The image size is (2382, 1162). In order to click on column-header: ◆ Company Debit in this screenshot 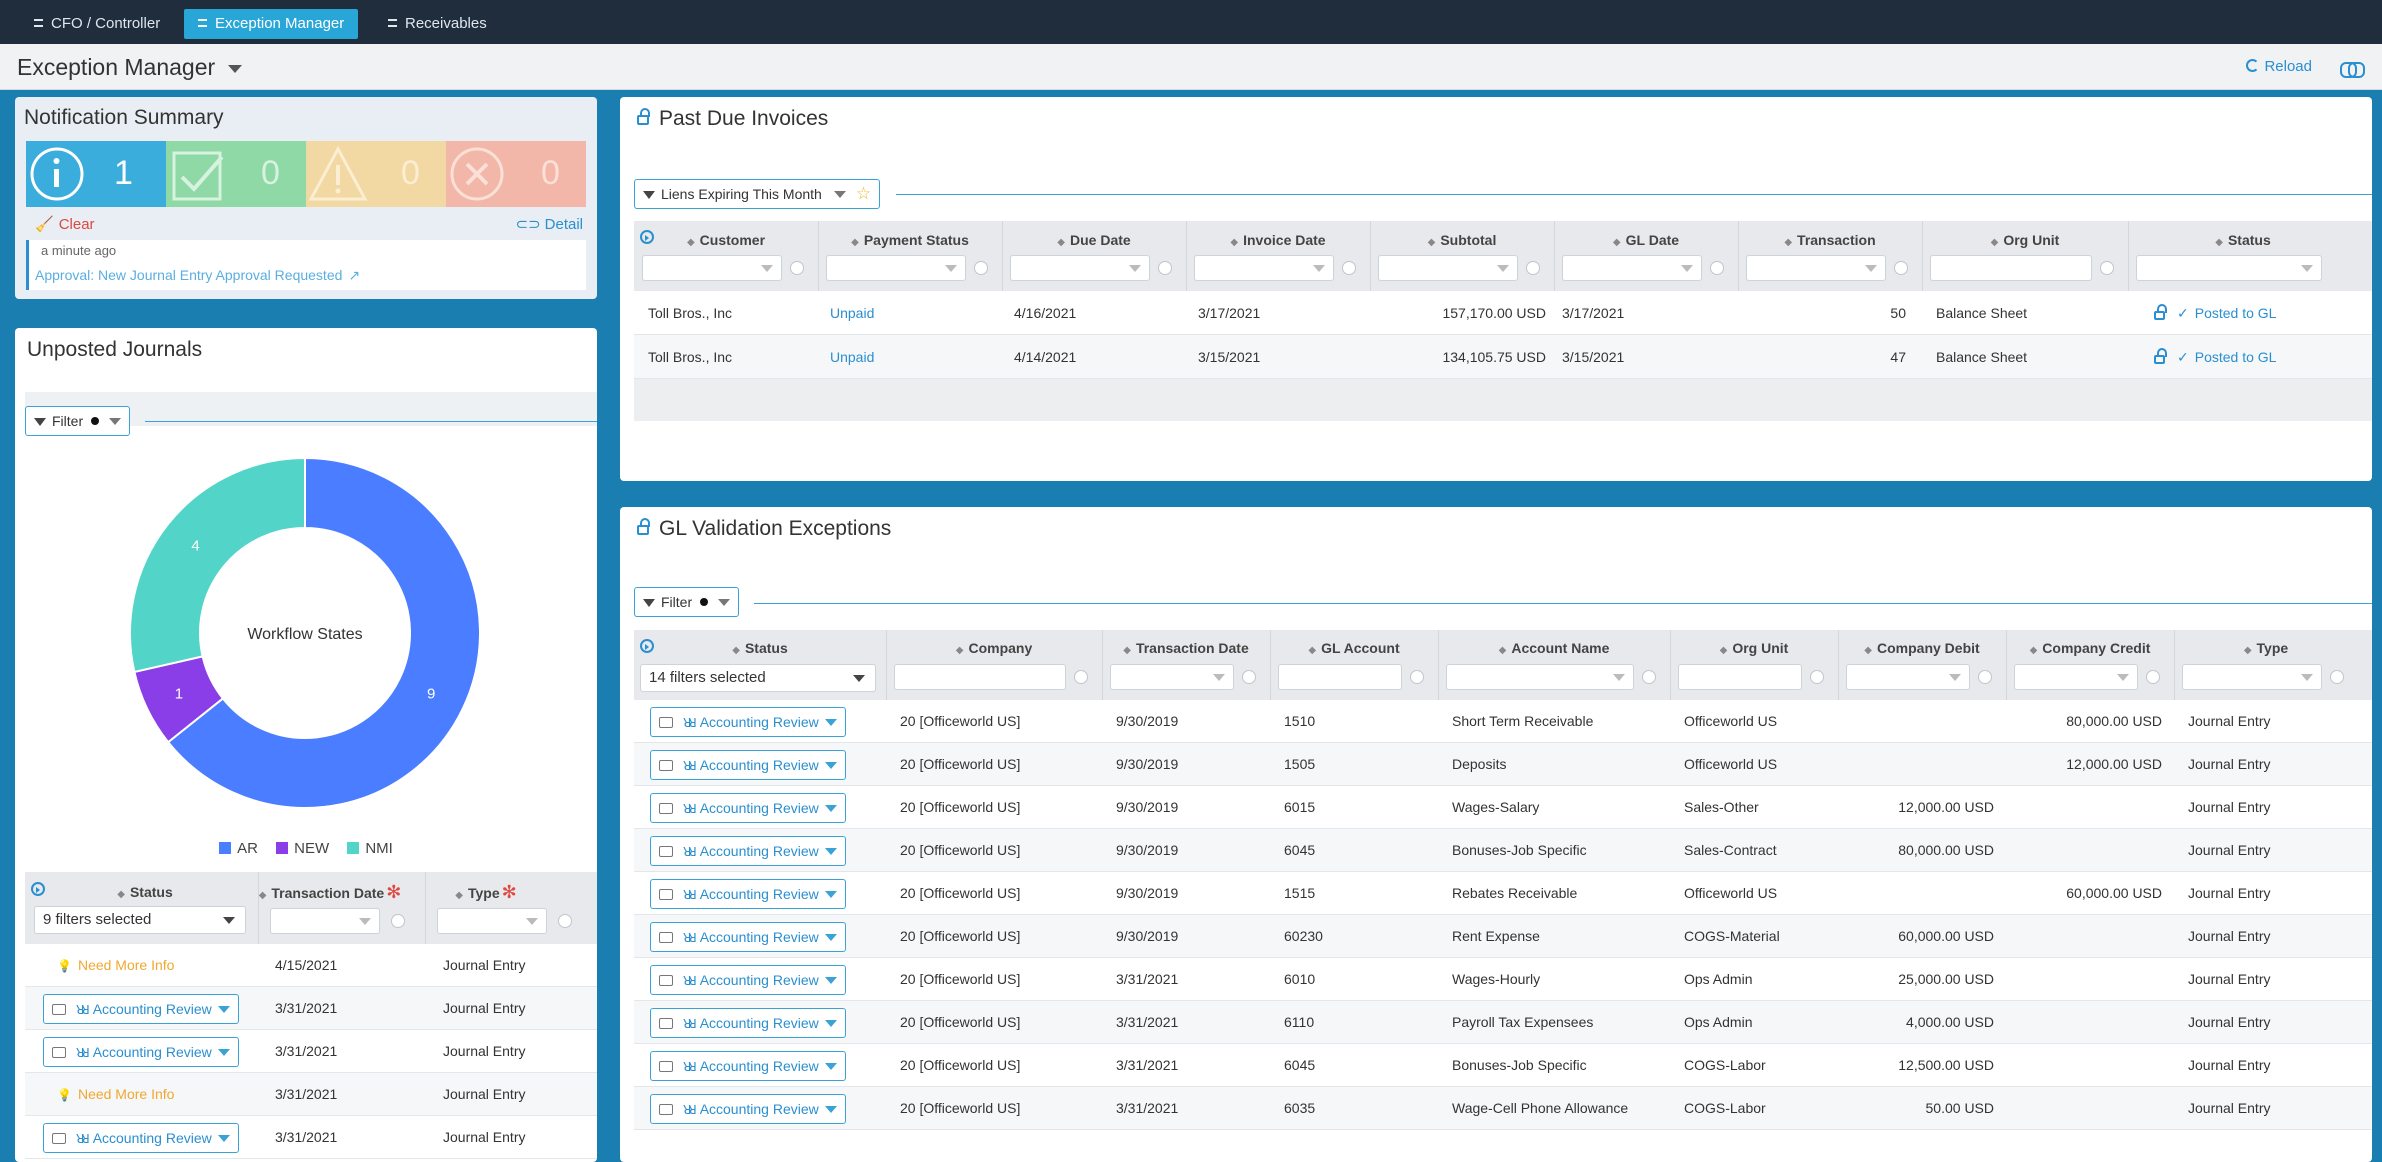, I will do `click(1922, 648)`.